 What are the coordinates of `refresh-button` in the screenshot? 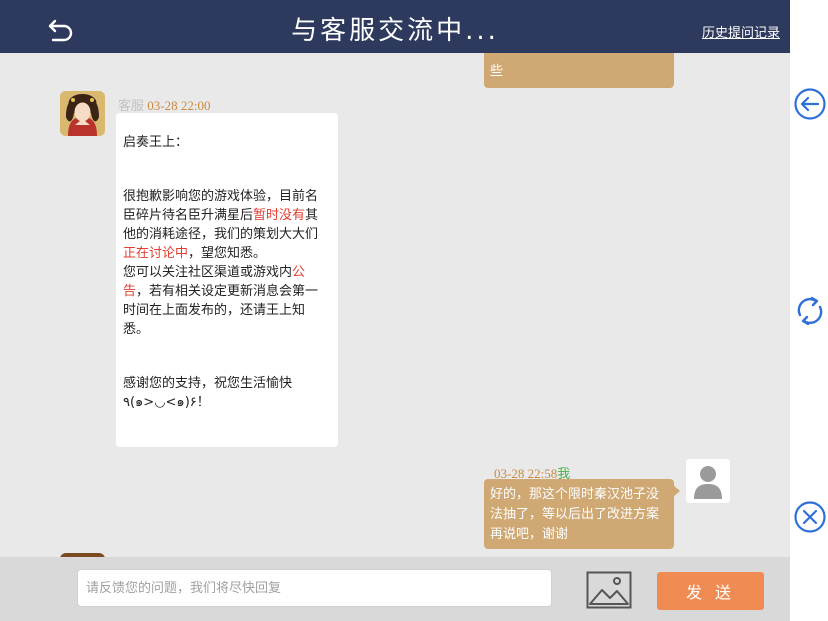 It's located at (810, 311).